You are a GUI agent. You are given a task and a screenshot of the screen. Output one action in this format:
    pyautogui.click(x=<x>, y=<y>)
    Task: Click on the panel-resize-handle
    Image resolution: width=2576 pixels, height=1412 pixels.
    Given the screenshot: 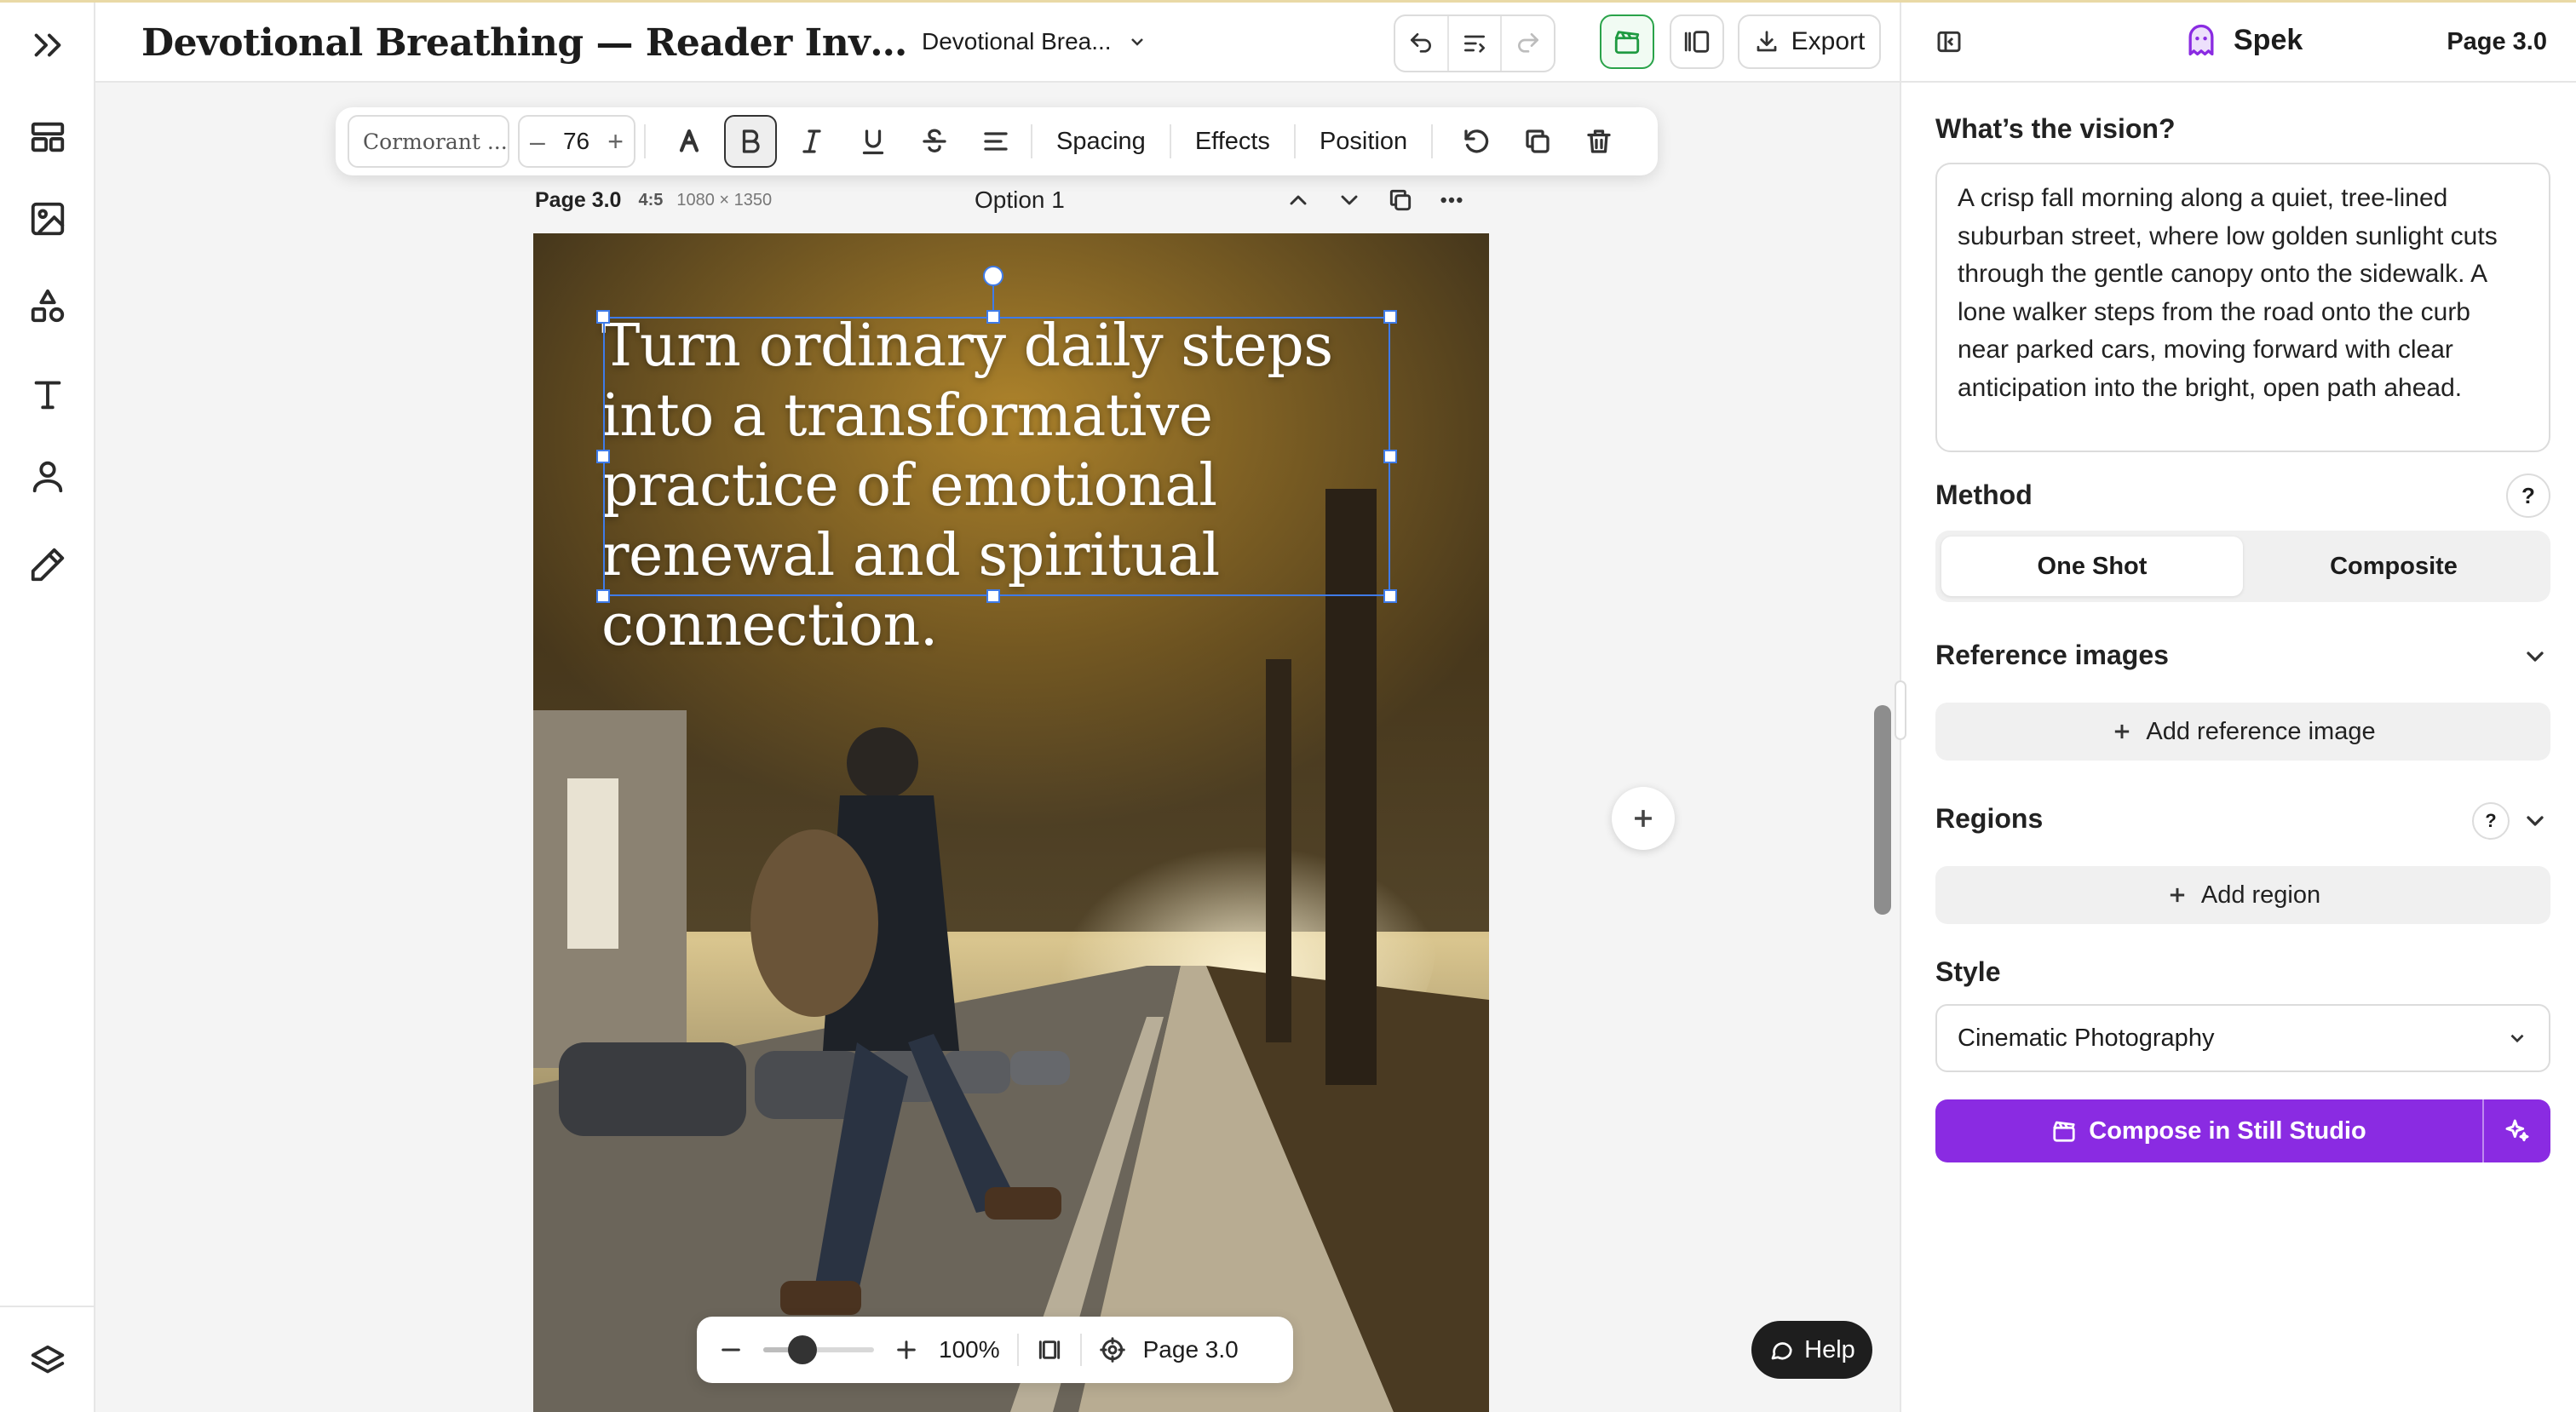 What is the action you would take?
    pyautogui.click(x=1901, y=710)
    